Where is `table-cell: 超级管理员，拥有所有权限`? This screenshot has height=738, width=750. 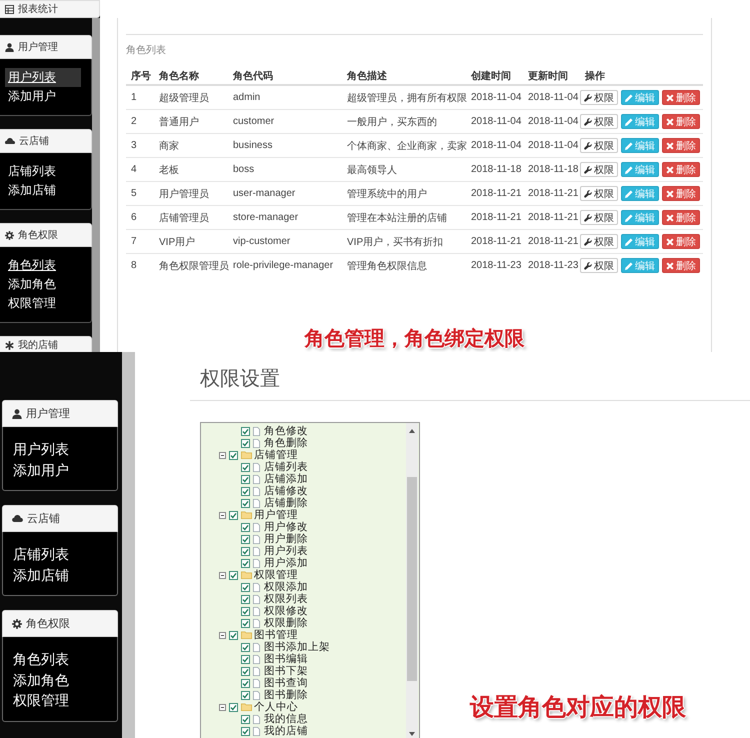 table-cell: 超级管理员，拥有所有权限 is located at coordinates (404, 97).